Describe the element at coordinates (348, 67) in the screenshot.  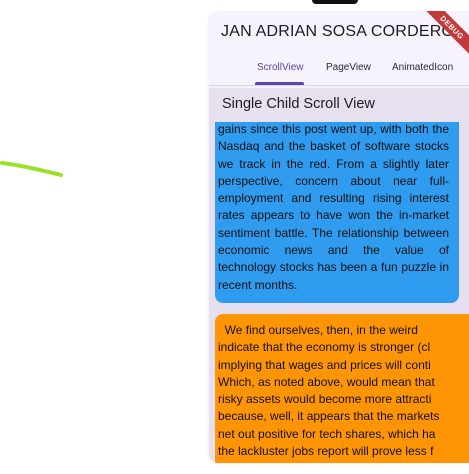
I see `tab-pageview: PageView` at that location.